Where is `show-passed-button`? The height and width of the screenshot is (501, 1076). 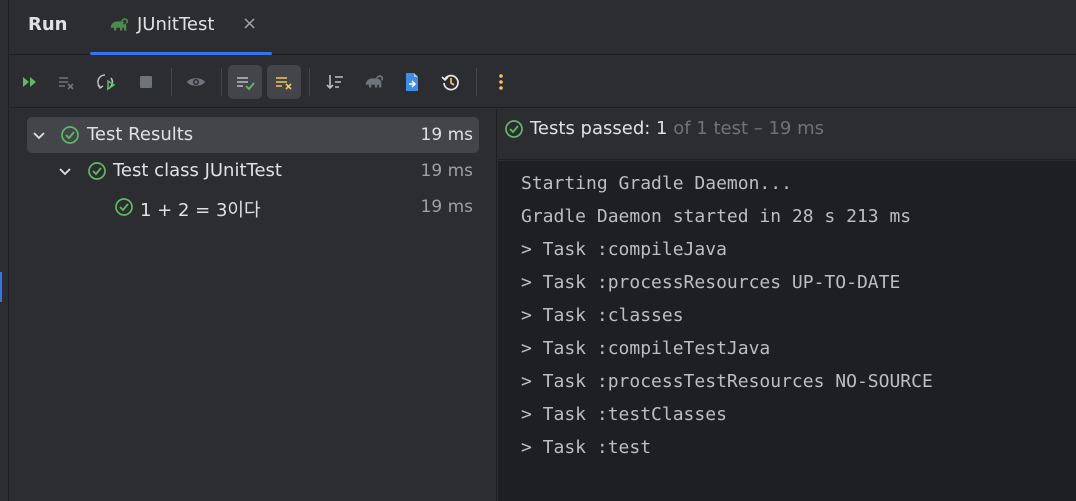
show-passed-button is located at coordinates (245, 82).